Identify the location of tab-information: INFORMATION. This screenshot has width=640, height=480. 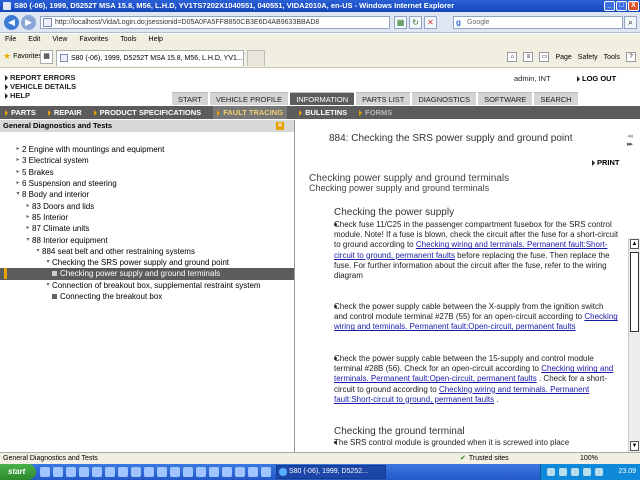
(322, 98).